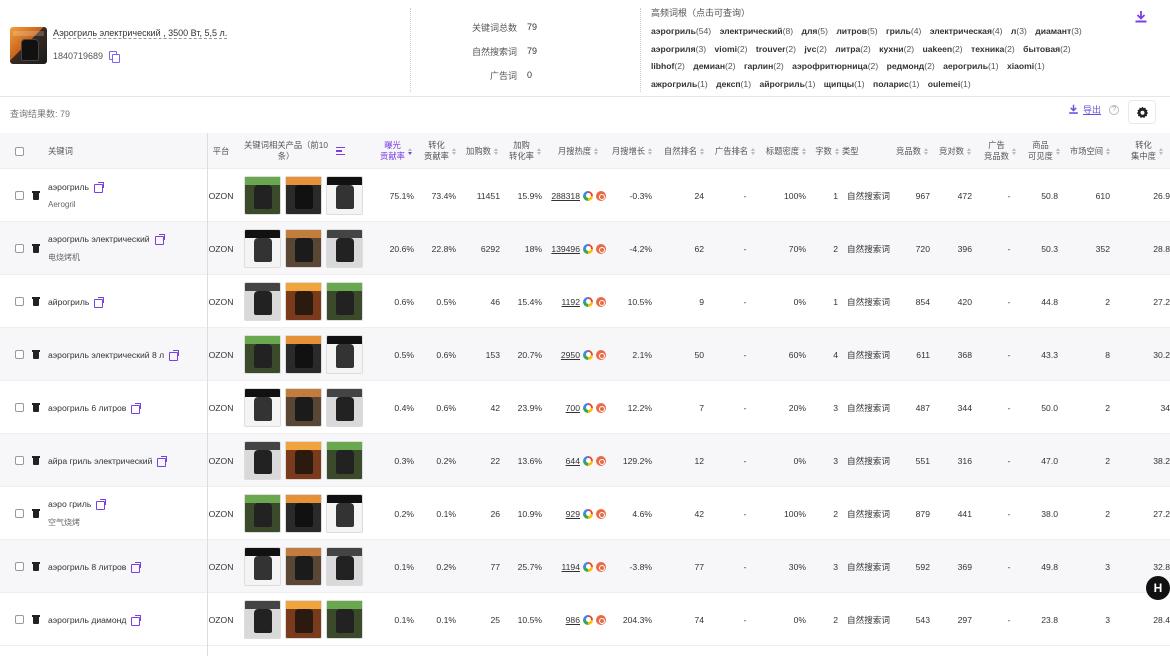  Describe the element at coordinates (578, 151) in the screenshot. I see `col-heat-header: 月搜热度` at that location.